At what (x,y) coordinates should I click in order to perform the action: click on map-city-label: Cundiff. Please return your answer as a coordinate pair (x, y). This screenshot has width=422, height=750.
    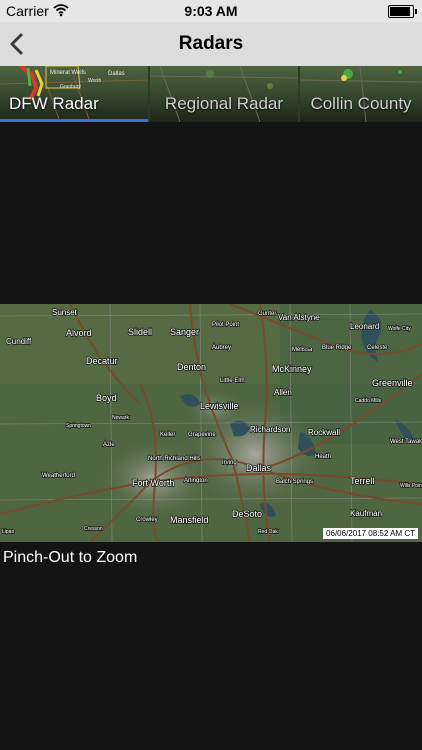
    Looking at the image, I should click on (19, 341).